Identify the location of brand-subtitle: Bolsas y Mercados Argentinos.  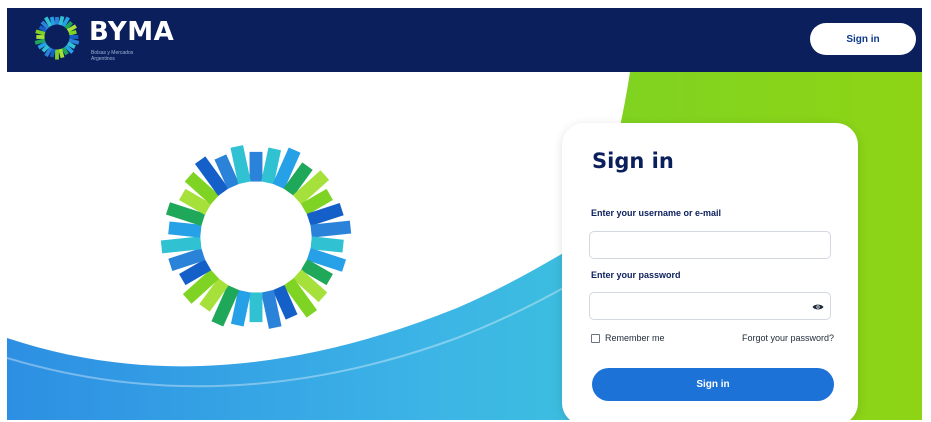
(112, 56).